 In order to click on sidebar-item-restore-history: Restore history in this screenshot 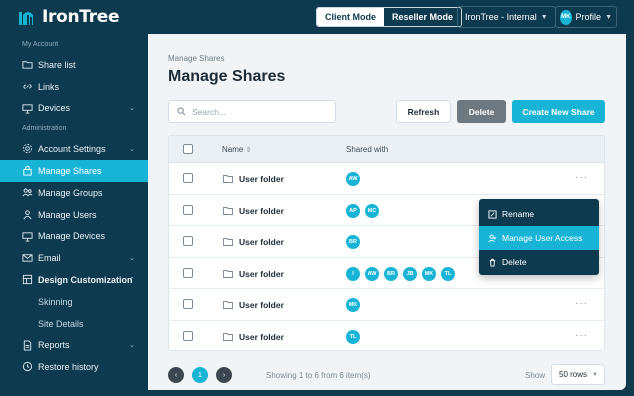, I will do `click(74, 367)`.